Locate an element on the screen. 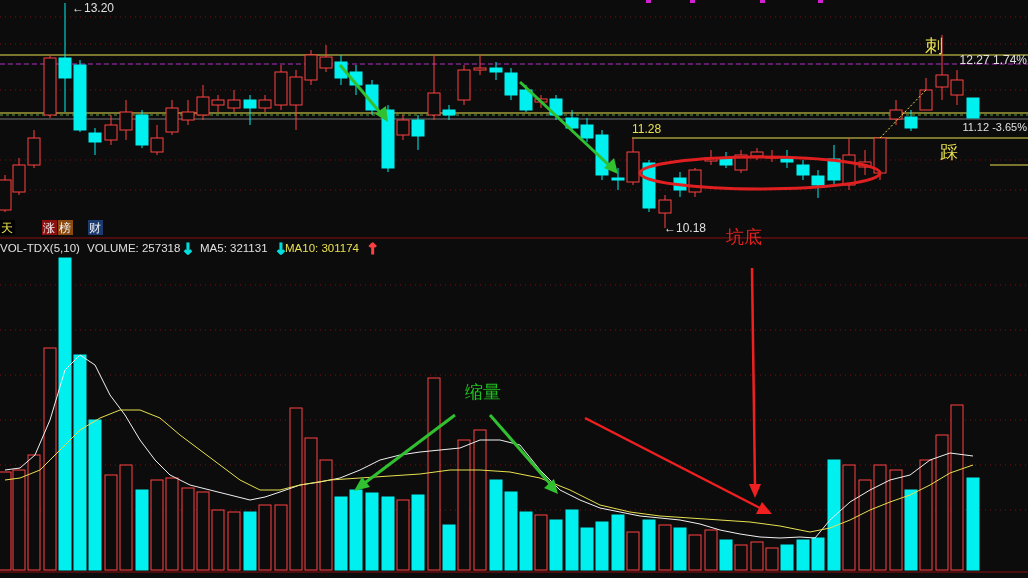  info-badge: 天 is located at coordinates (7, 227).